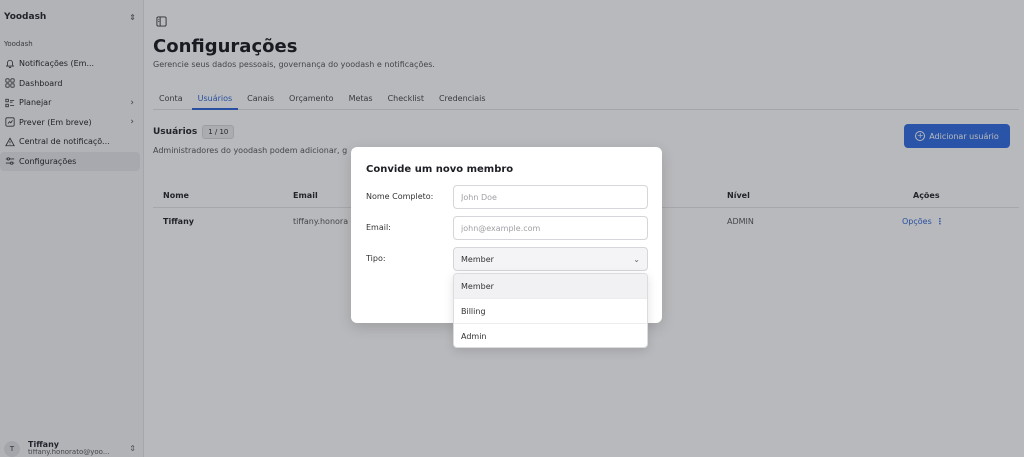  I want to click on email-label: Email:, so click(378, 227).